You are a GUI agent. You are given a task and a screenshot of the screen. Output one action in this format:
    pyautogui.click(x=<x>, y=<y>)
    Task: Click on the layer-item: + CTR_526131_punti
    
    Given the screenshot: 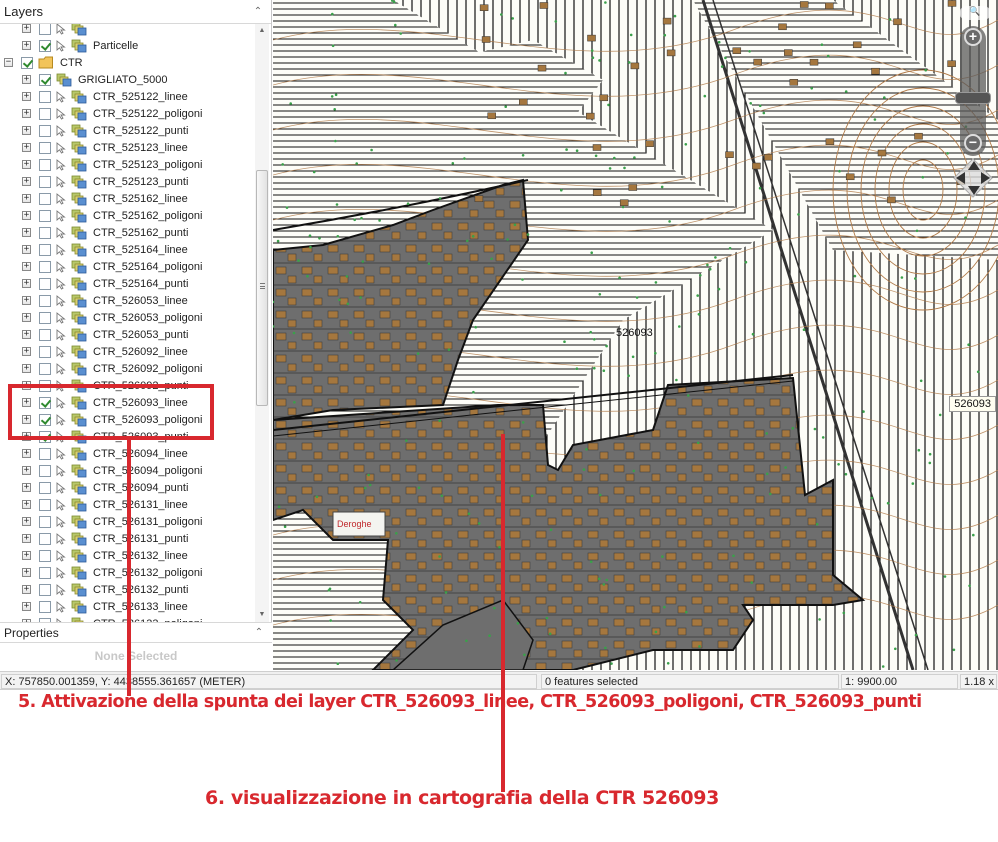 What is the action you would take?
    pyautogui.click(x=126, y=538)
    